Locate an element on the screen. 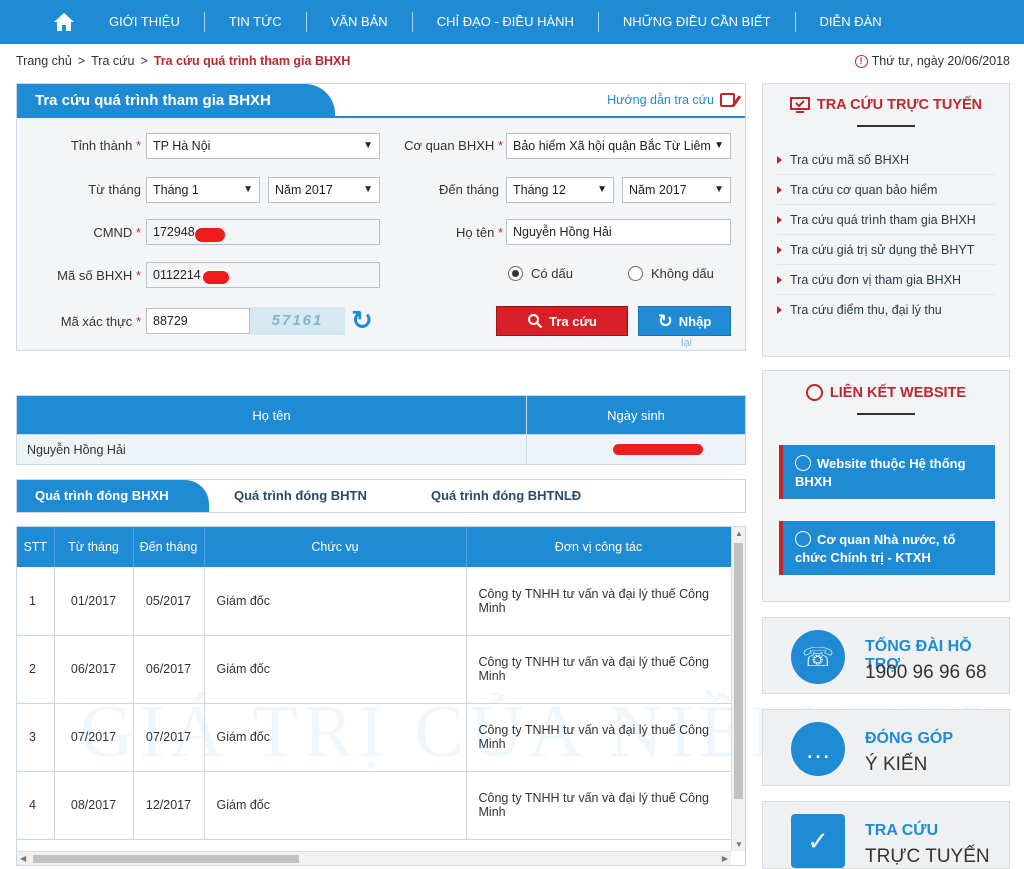 The width and height of the screenshot is (1024, 869). agency-select: Bảo hiểm Xã hội quận Bắc Từ Liêm is located at coordinates (618, 146).